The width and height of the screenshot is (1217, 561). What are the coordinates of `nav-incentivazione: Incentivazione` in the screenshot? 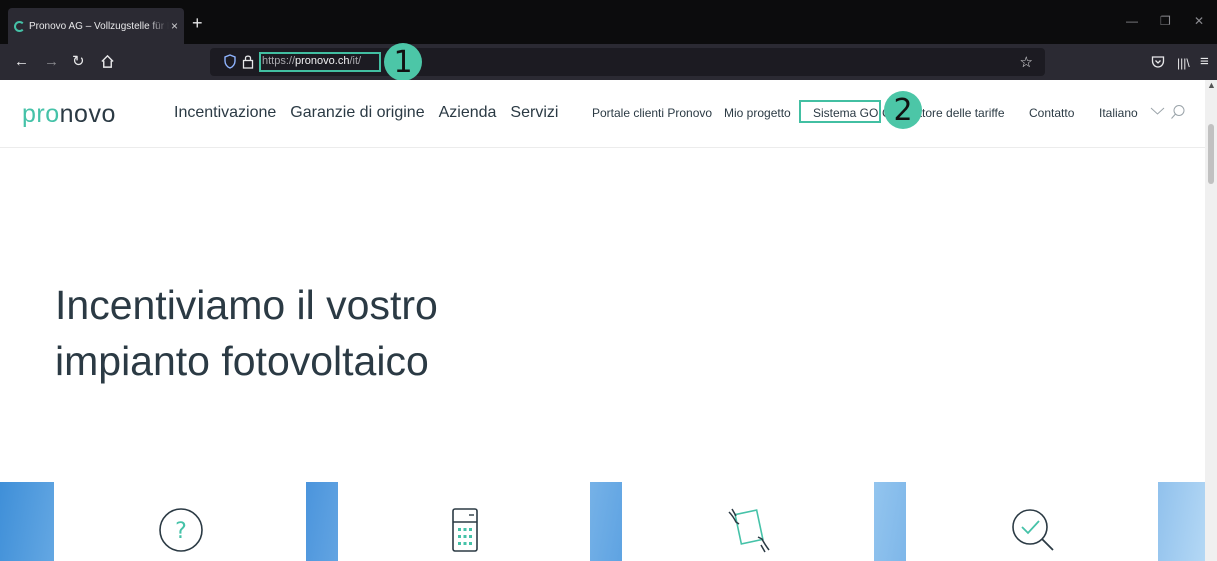 It's located at (225, 113).